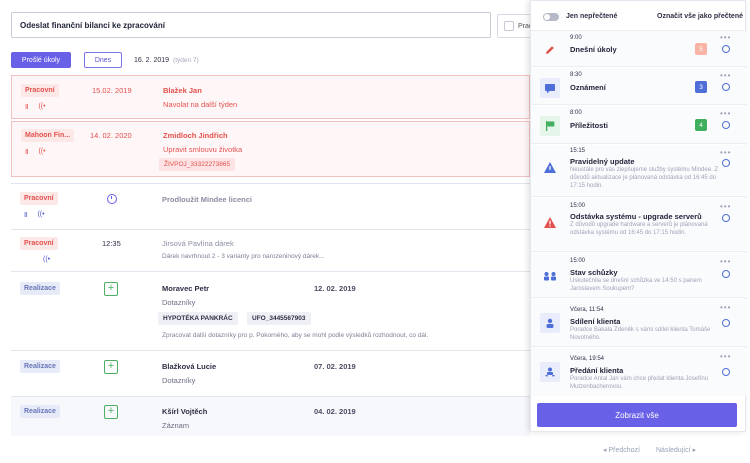 Image resolution: width=750 pixels, height=463 pixels. I want to click on task-title: Moravec Petr, so click(185, 288).